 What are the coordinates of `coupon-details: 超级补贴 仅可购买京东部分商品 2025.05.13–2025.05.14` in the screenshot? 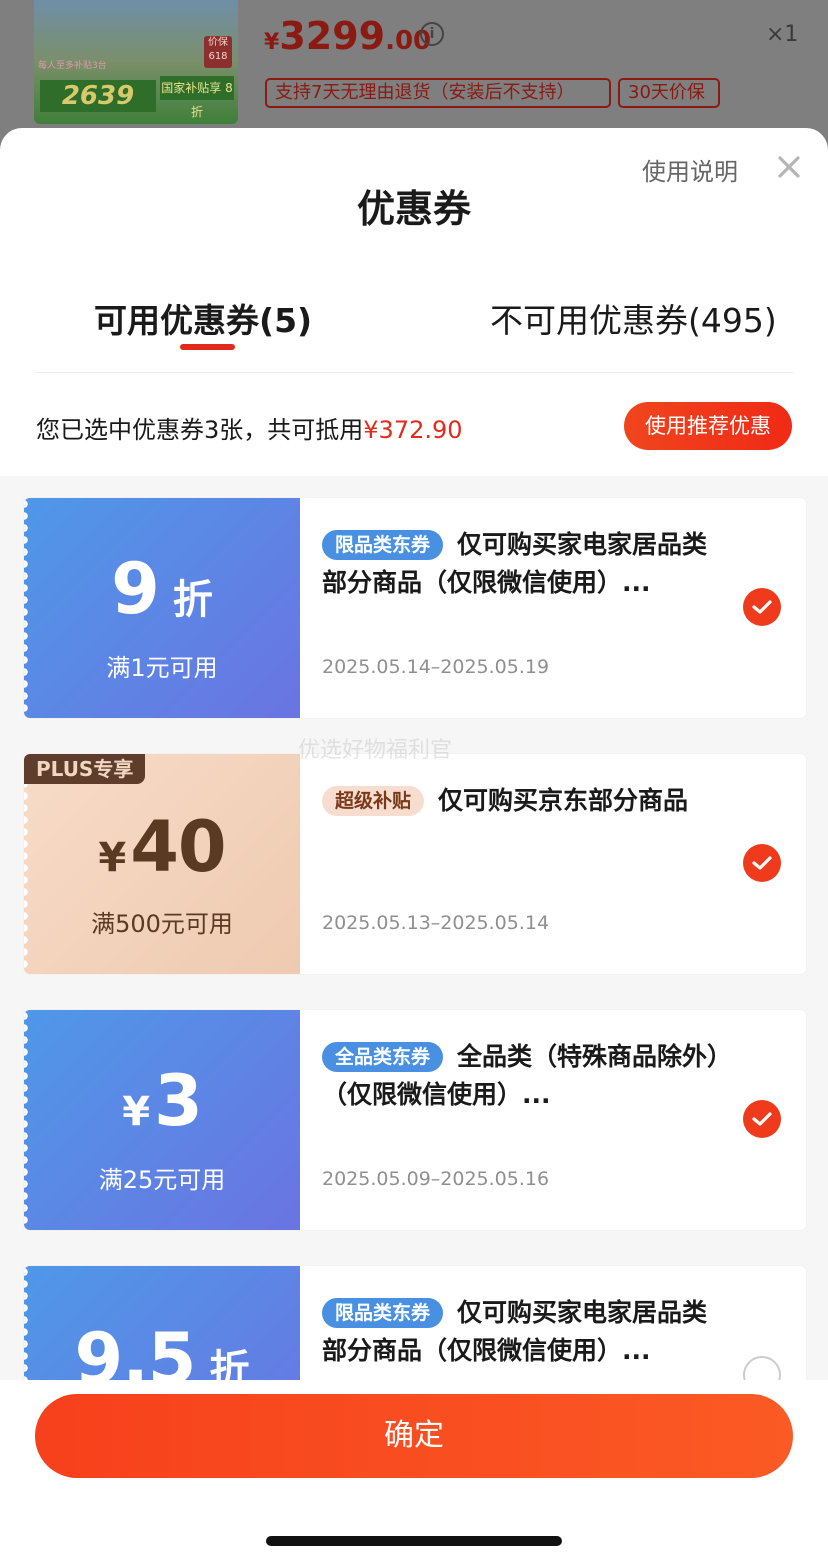 It's located at (553, 864).